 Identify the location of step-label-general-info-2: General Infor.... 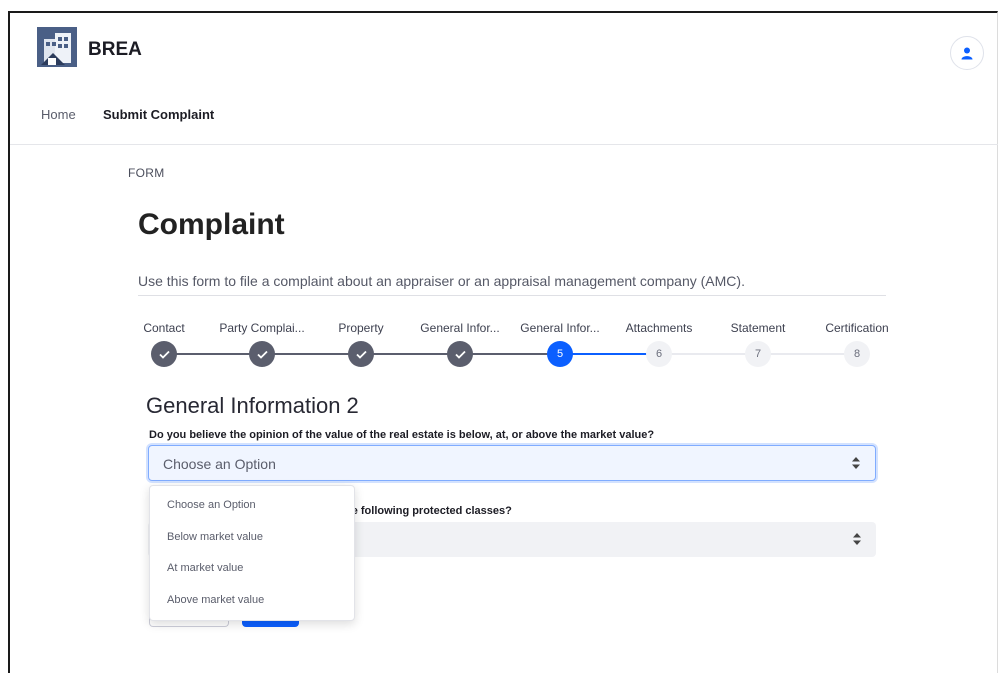
(560, 328).